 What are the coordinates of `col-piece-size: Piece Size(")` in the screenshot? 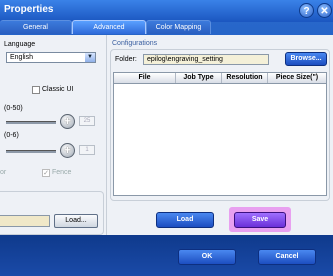 It's located at (297, 78).